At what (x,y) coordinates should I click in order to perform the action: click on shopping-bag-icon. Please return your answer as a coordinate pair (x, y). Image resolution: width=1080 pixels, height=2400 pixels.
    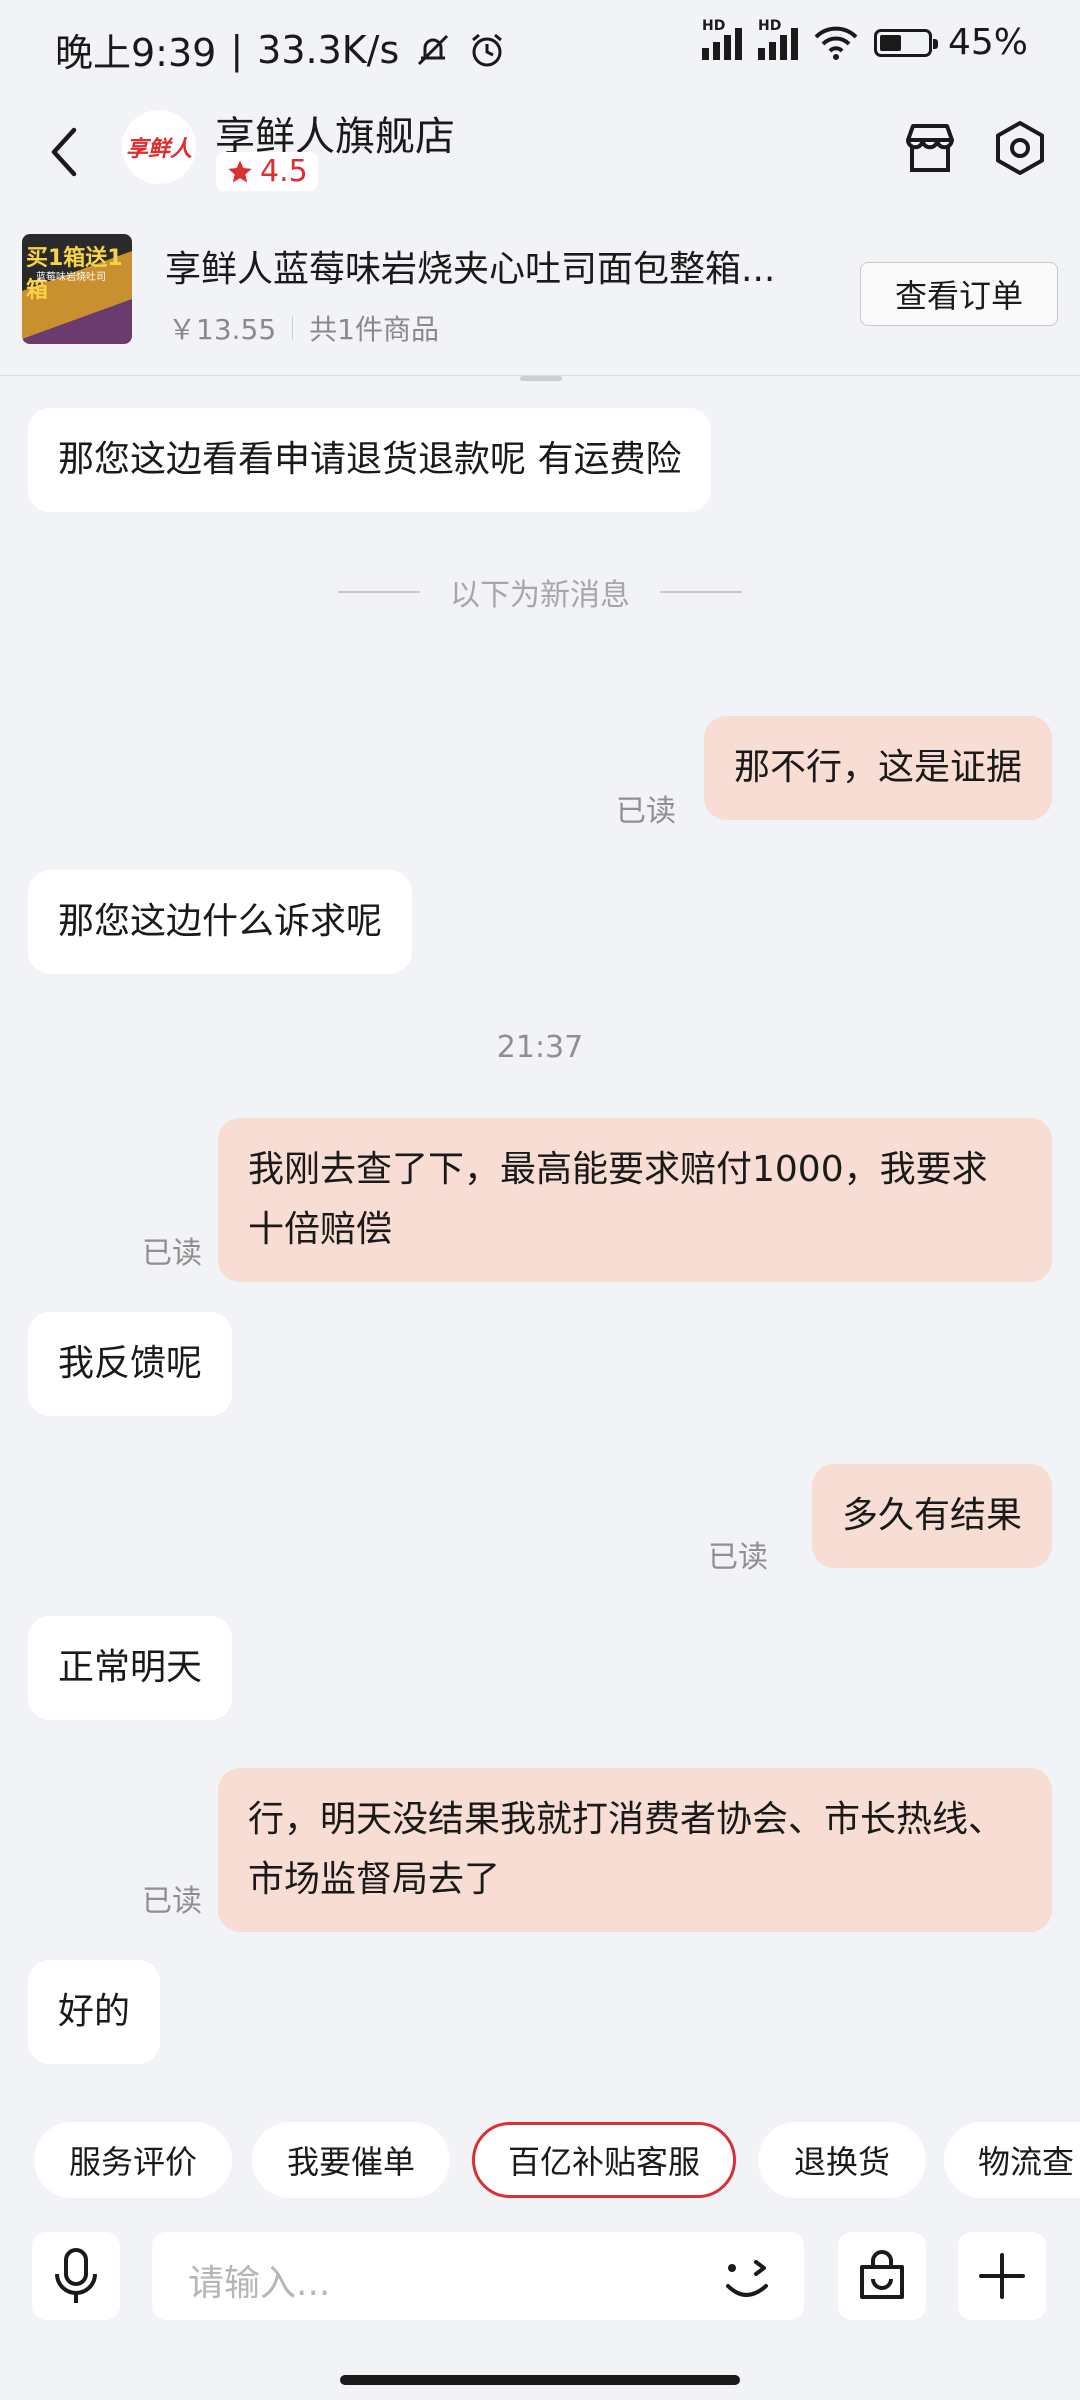
    Looking at the image, I should click on (882, 2274).